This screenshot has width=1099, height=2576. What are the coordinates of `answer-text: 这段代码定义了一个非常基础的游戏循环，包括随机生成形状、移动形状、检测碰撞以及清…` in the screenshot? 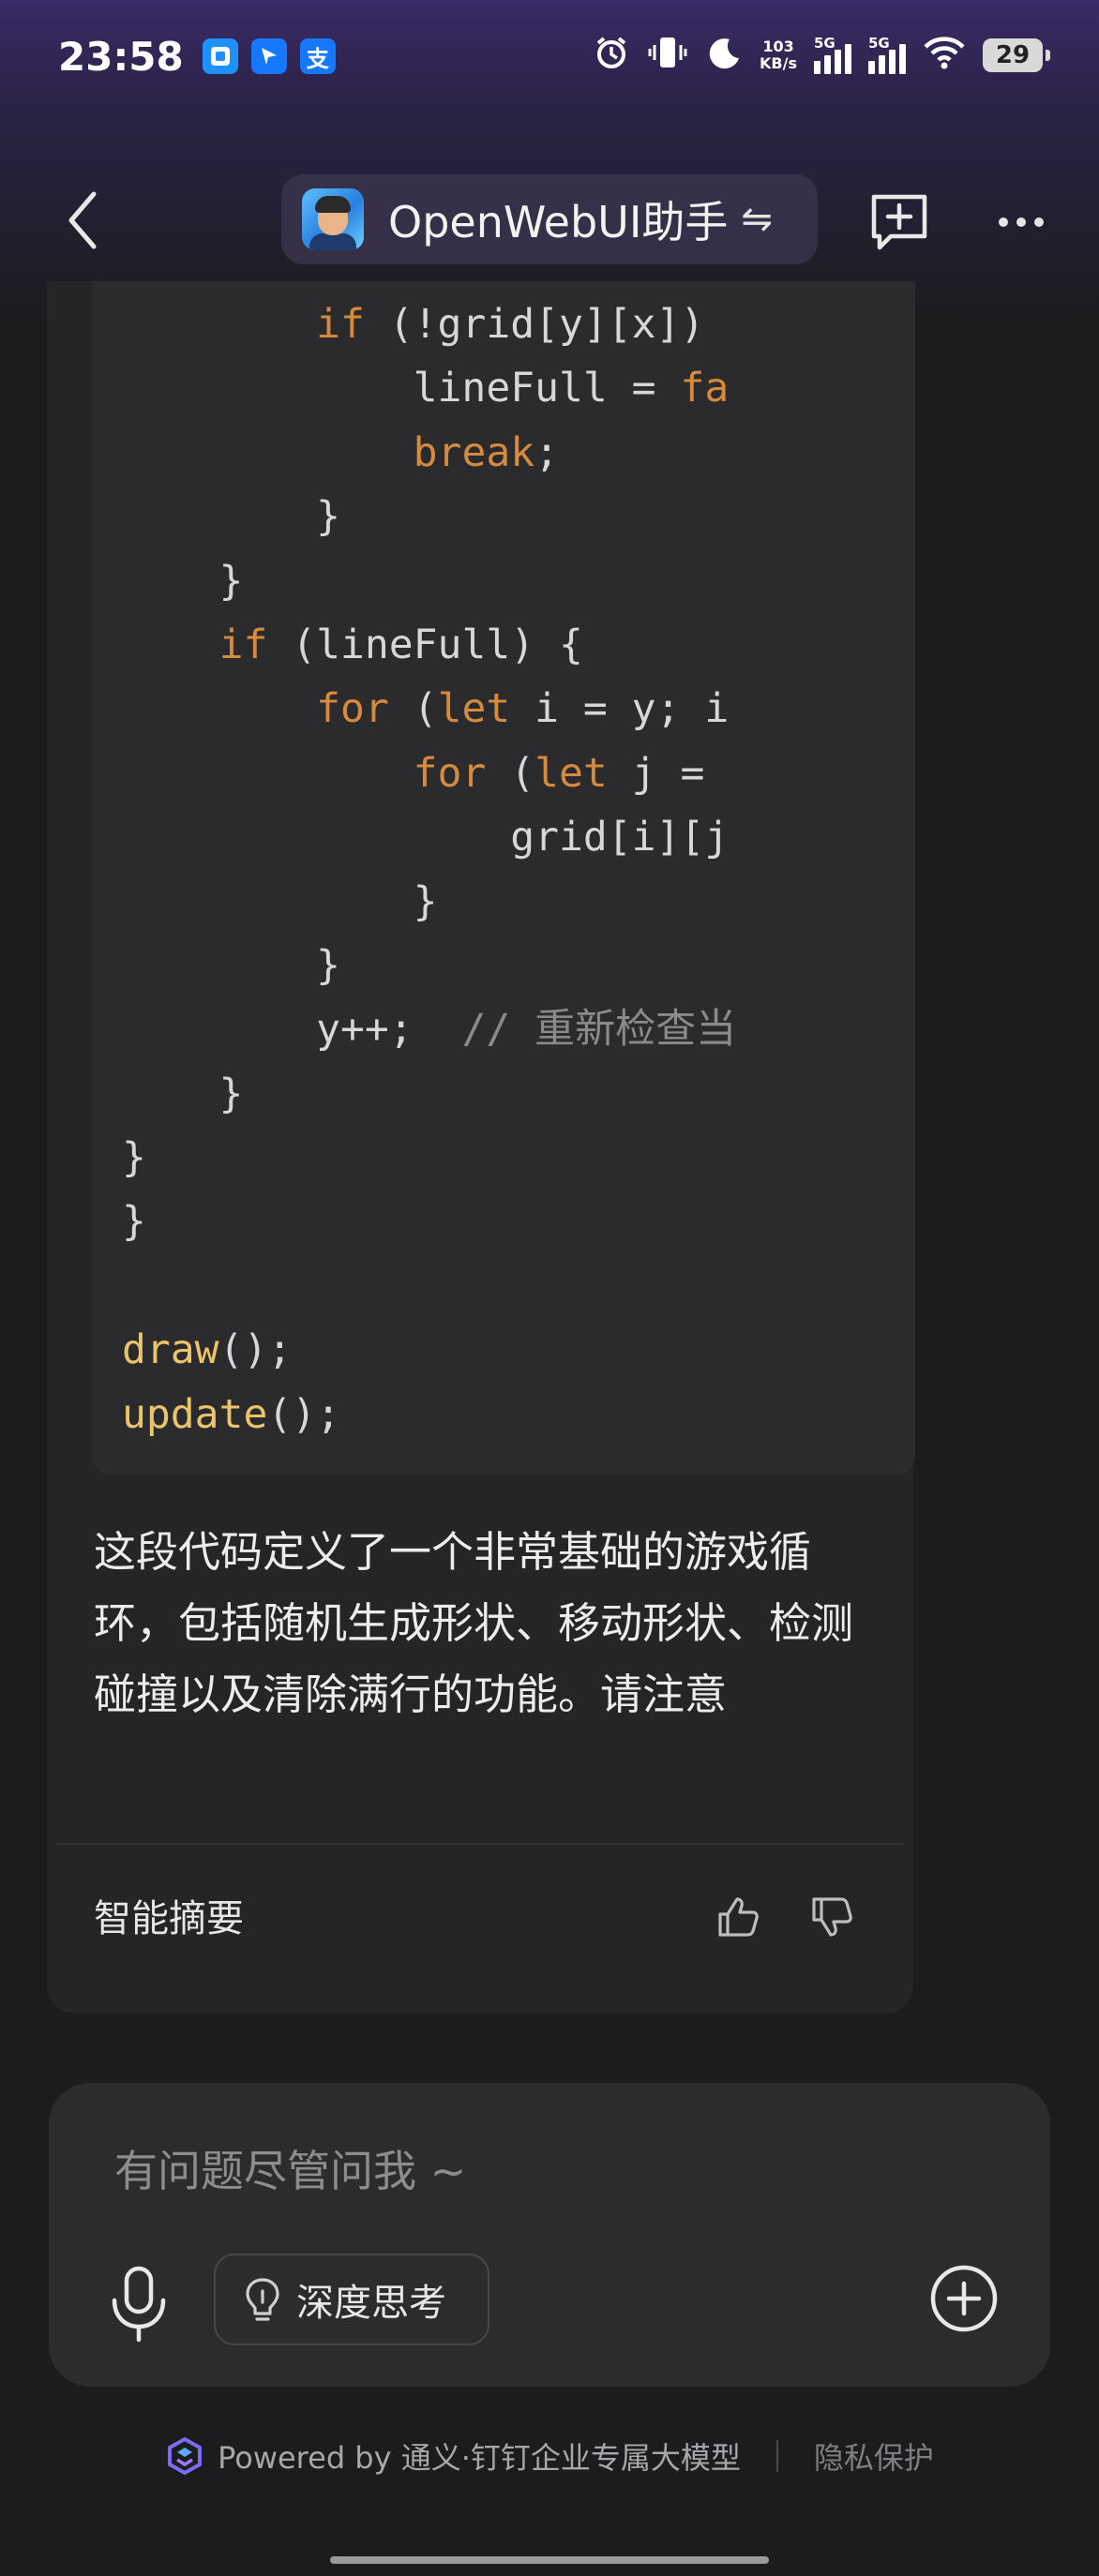 It's located at (474, 1623).